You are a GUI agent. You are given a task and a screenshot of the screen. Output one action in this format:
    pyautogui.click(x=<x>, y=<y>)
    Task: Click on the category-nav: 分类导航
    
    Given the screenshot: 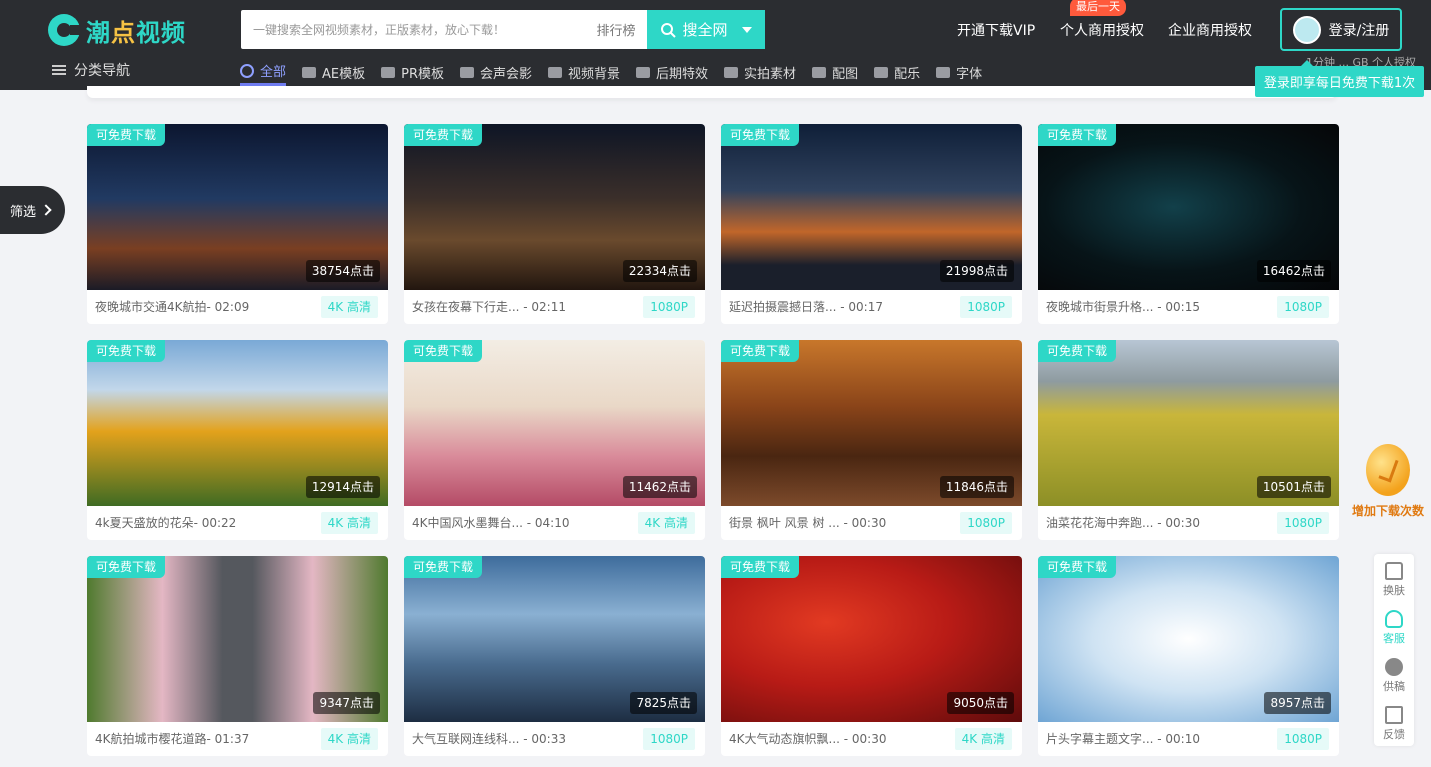 What is the action you would take?
    pyautogui.click(x=91, y=70)
    